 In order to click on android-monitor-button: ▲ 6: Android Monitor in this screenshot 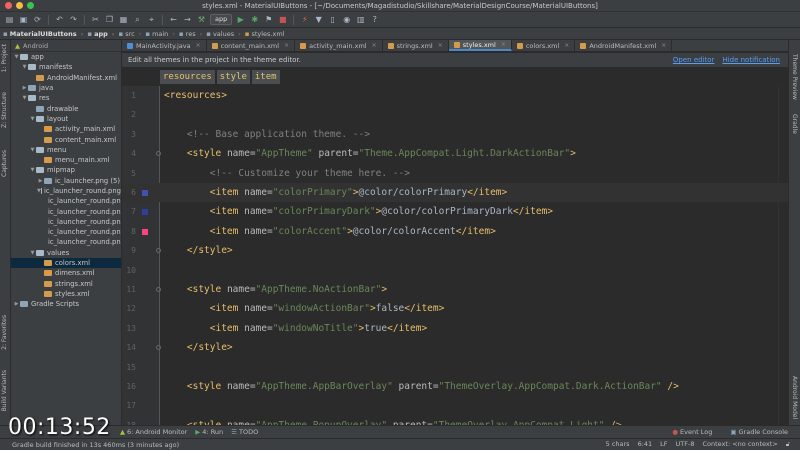, I will do `click(153, 432)`.